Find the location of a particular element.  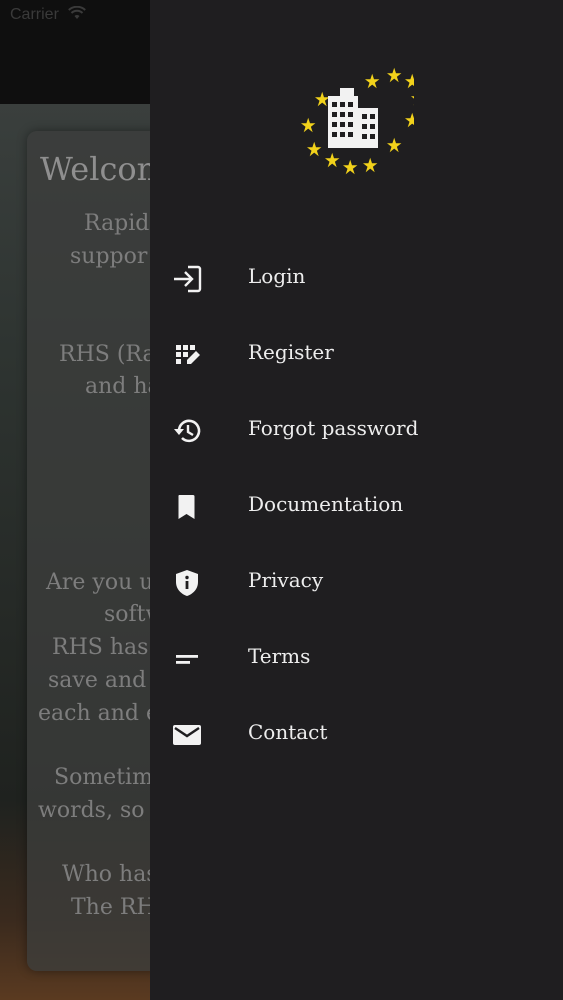

menu-item-label: Register is located at coordinates (291, 352).